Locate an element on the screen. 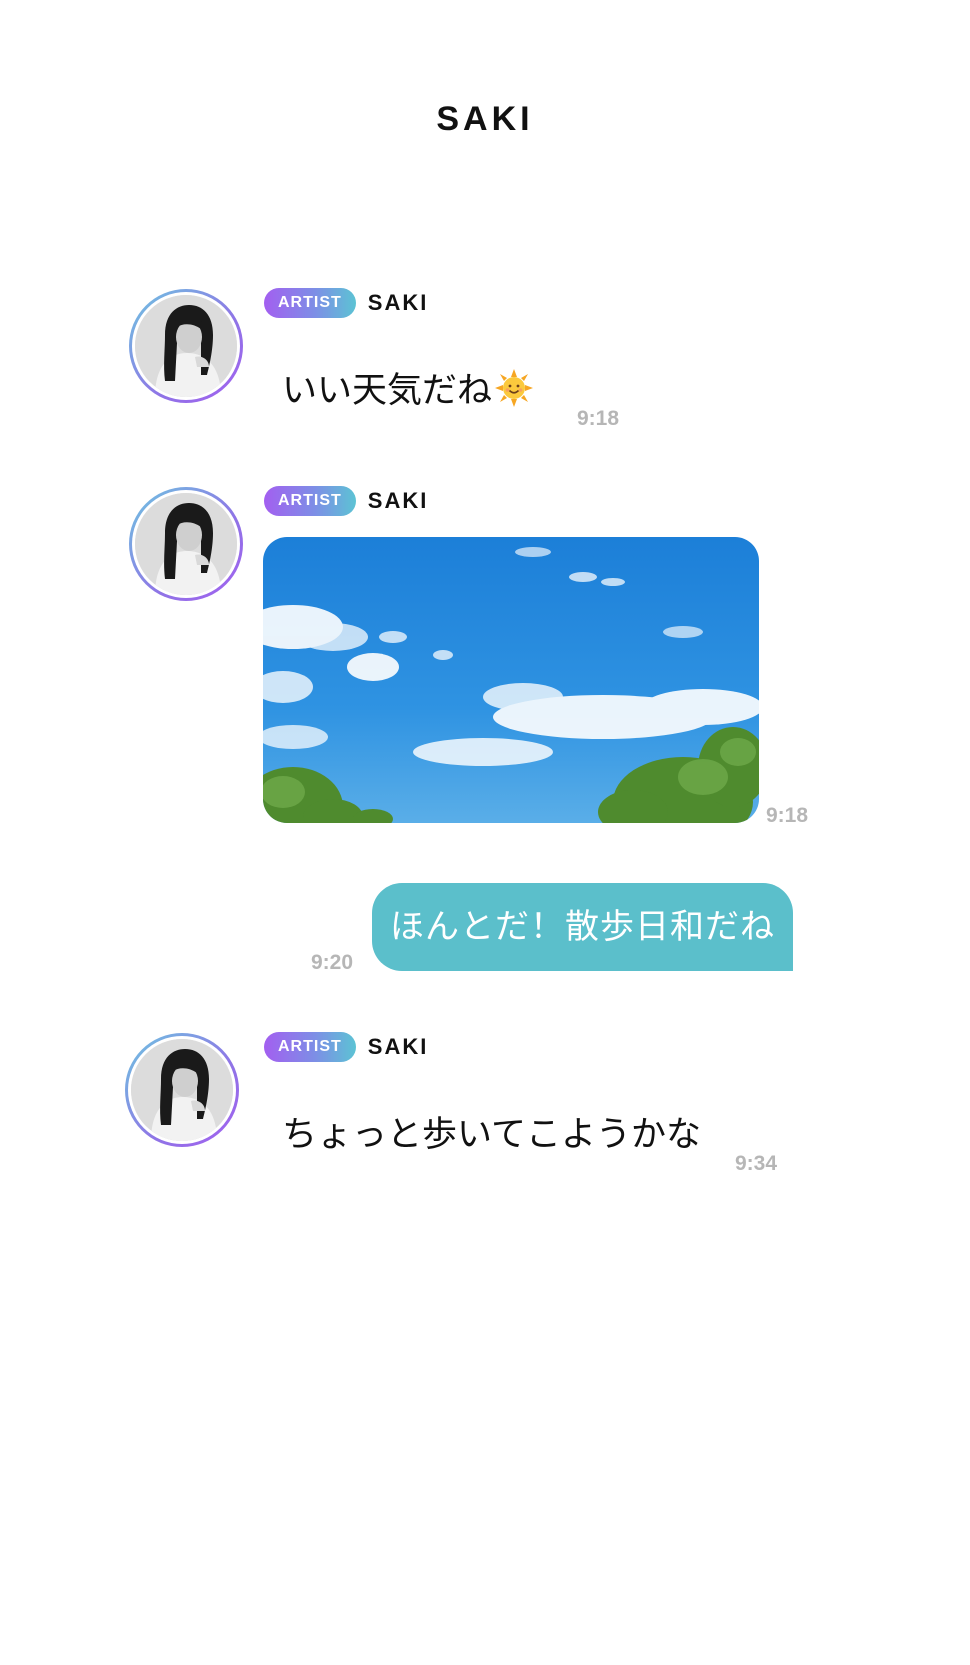  sky-photo is located at coordinates (511, 680).